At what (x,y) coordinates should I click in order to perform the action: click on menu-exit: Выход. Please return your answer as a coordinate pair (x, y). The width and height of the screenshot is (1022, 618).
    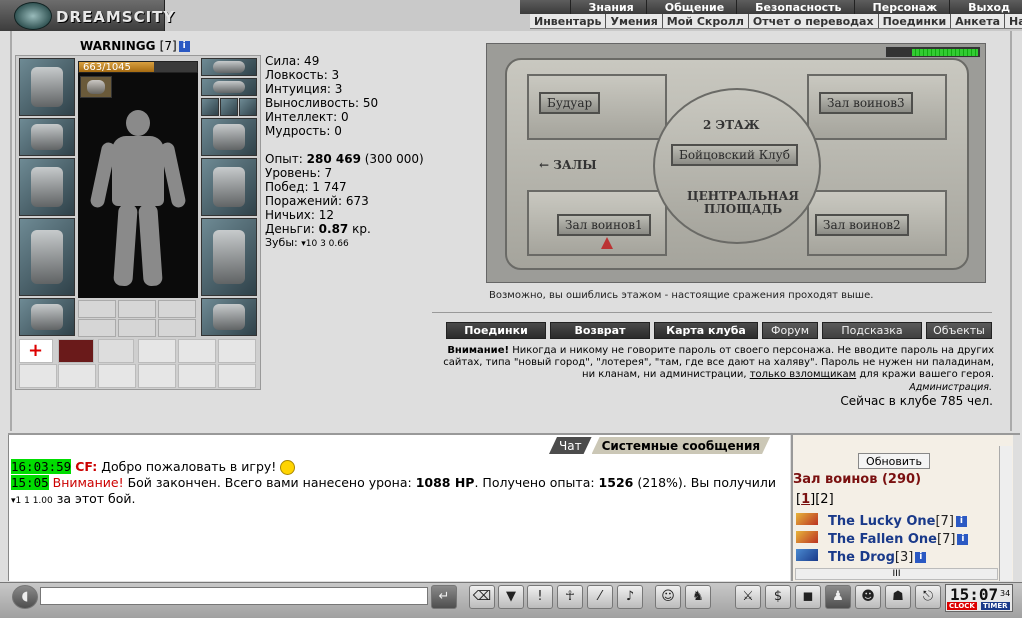
    Looking at the image, I should click on (985, 7).